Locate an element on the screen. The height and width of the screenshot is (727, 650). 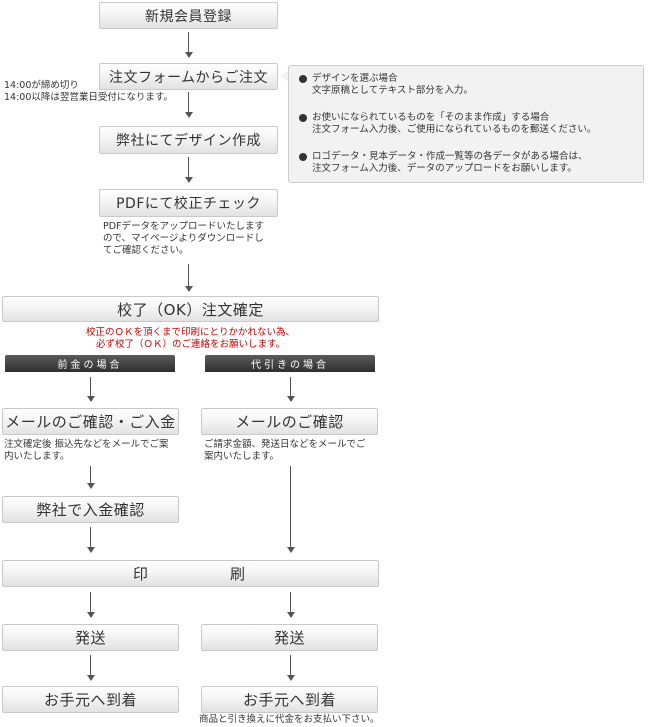
step-ship-prepay: 発送 is located at coordinates (90, 637).